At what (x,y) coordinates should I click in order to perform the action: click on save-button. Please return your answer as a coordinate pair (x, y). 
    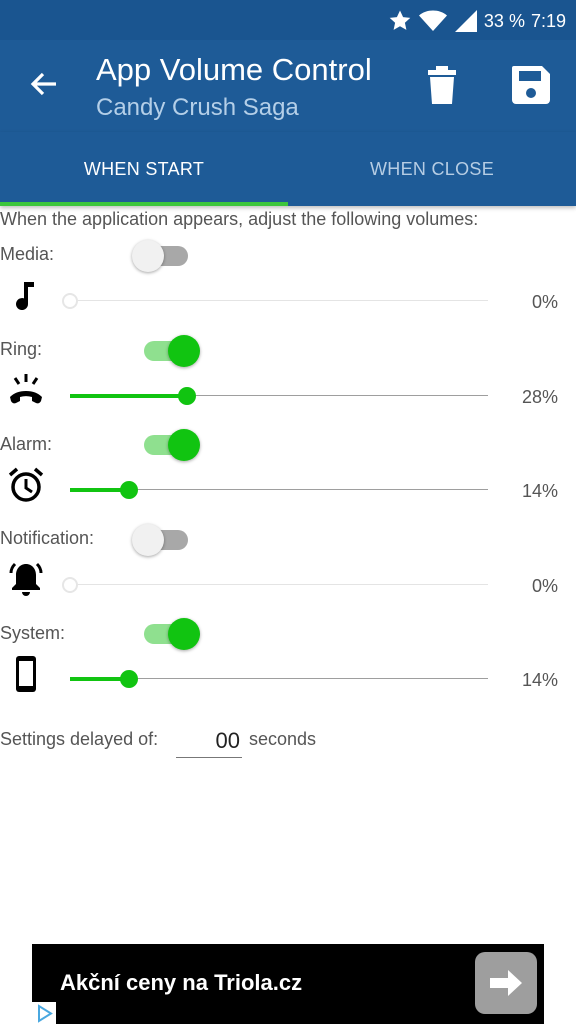
    Looking at the image, I should click on (531, 85).